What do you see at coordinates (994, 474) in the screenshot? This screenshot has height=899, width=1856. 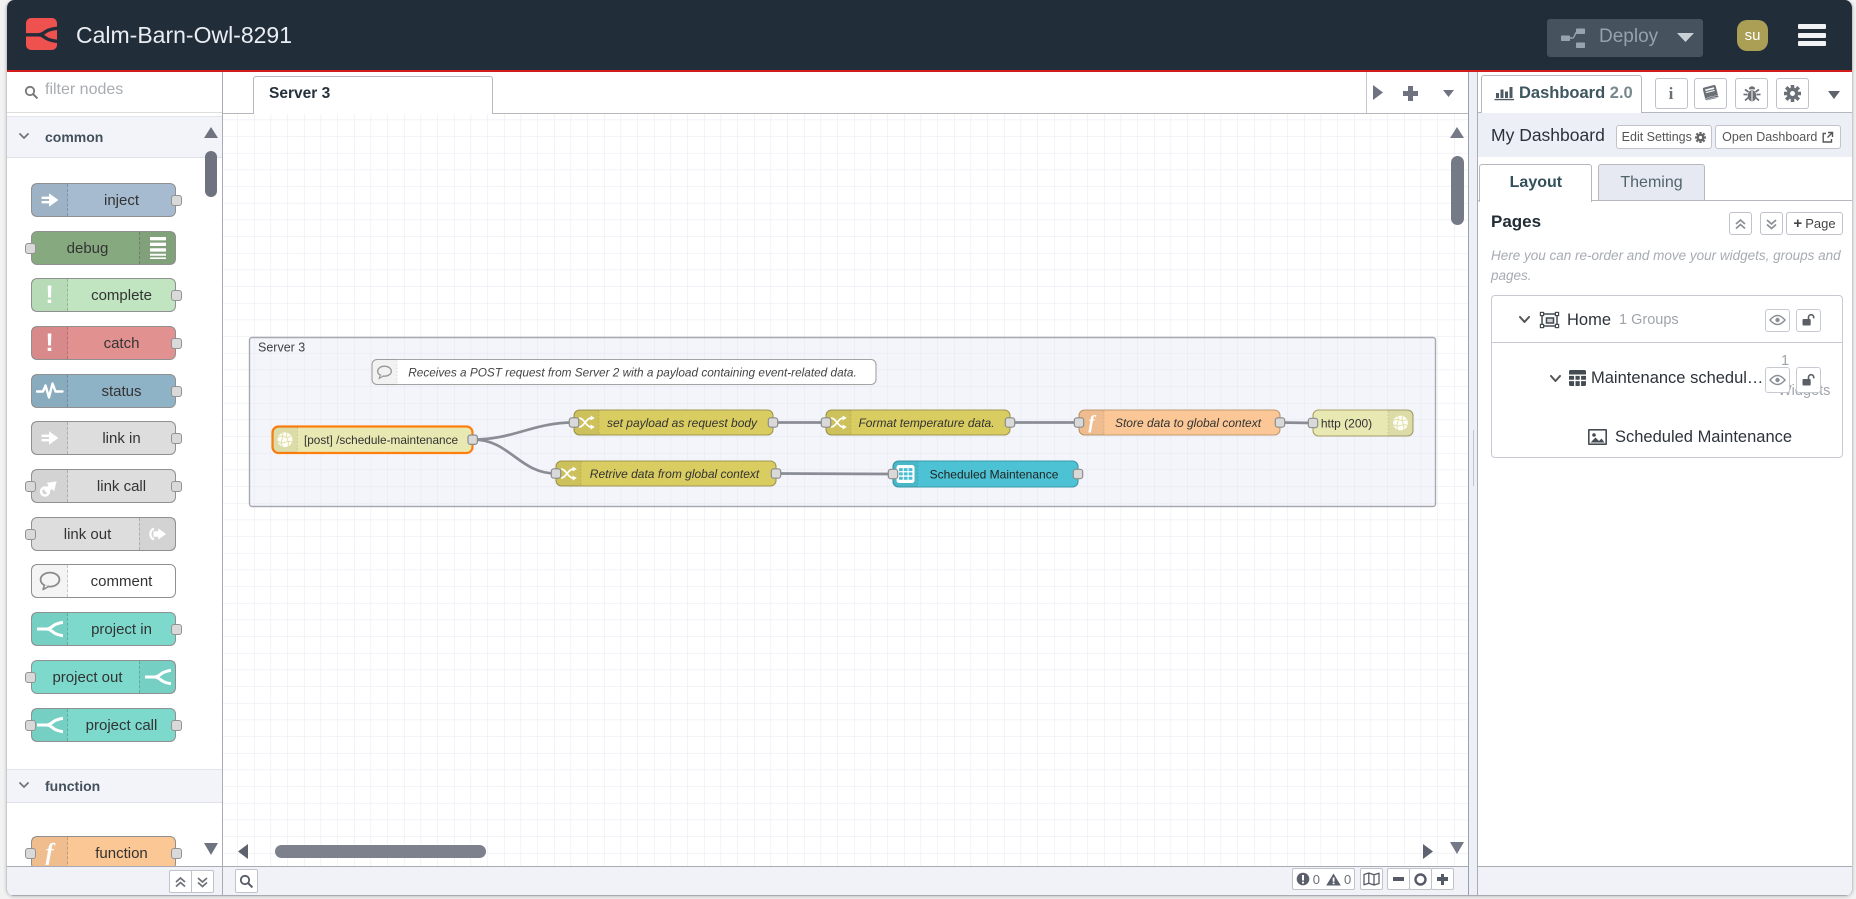 I see `svg-text: Scheduled Maintenance` at bounding box center [994, 474].